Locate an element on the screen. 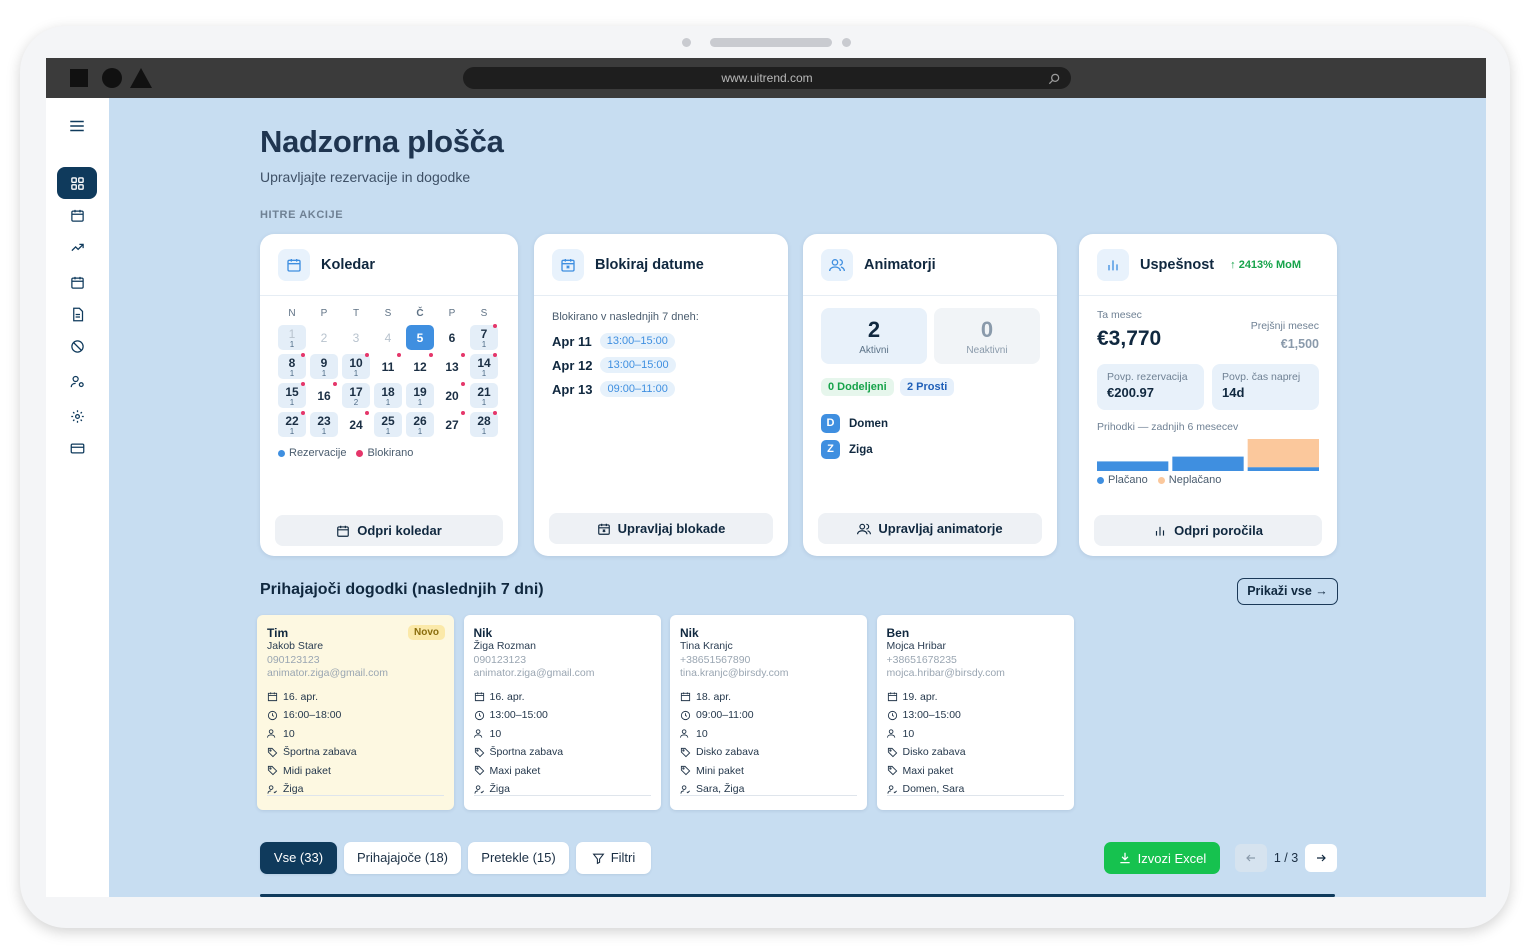 The width and height of the screenshot is (1532, 947). search-icon is located at coordinates (1054, 82).